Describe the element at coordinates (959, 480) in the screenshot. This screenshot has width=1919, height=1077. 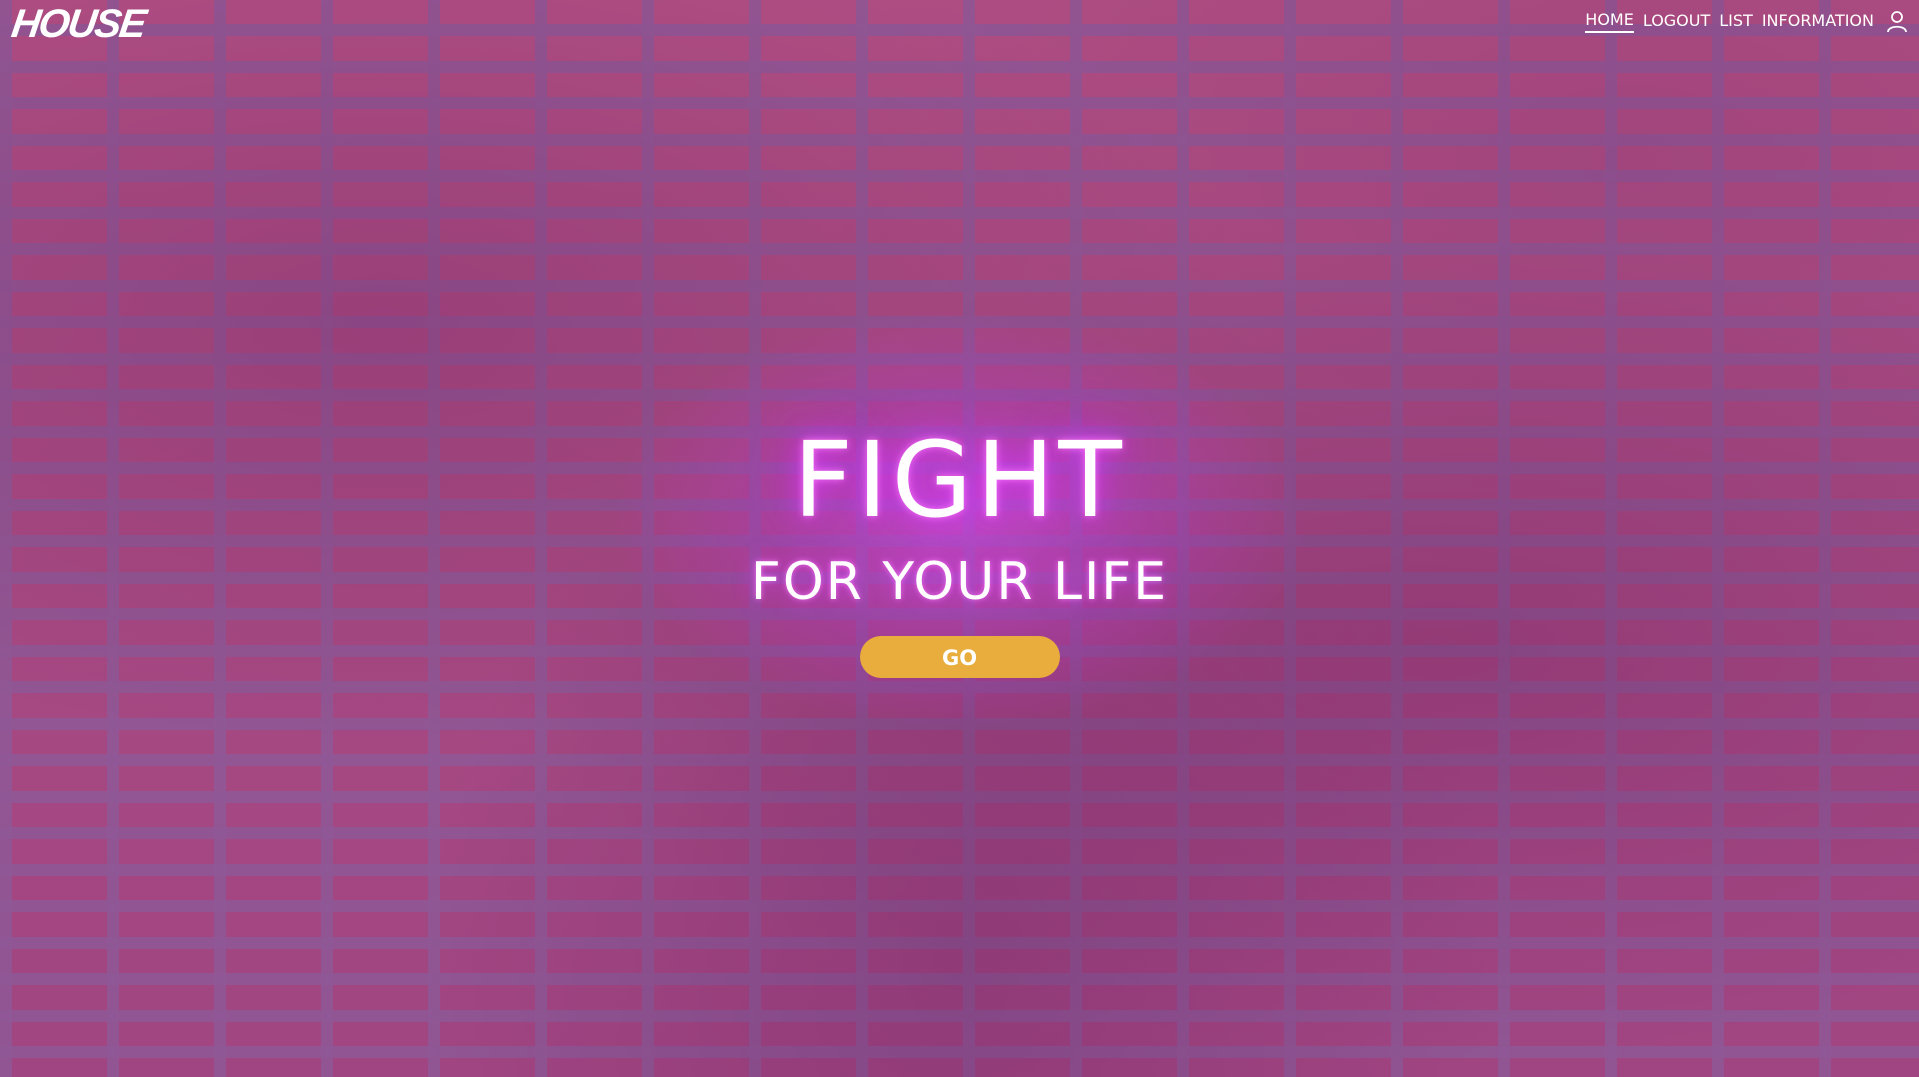
I see `hero-title: FIGHT` at that location.